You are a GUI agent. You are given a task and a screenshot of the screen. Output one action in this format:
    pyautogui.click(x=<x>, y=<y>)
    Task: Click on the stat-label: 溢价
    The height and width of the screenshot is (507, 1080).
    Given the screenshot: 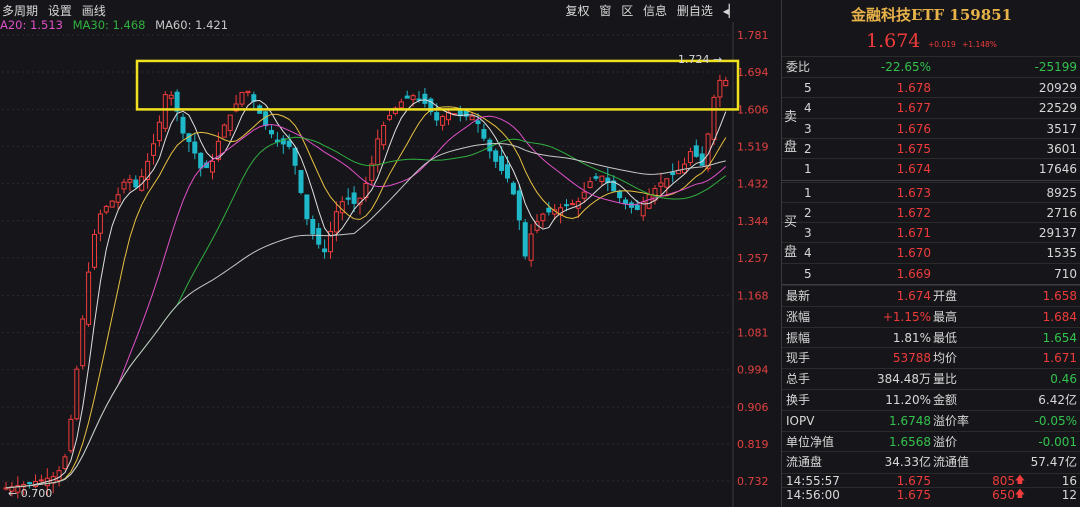 What is the action you would take?
    pyautogui.click(x=945, y=441)
    